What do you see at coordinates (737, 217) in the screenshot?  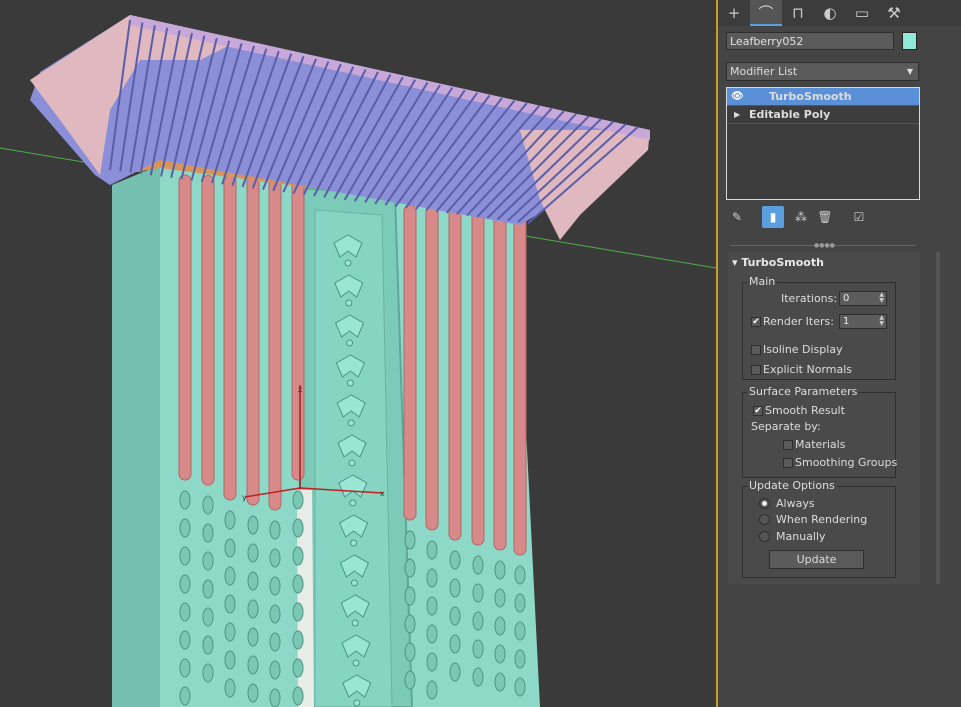 I see `pin-stack-icon: ✎` at bounding box center [737, 217].